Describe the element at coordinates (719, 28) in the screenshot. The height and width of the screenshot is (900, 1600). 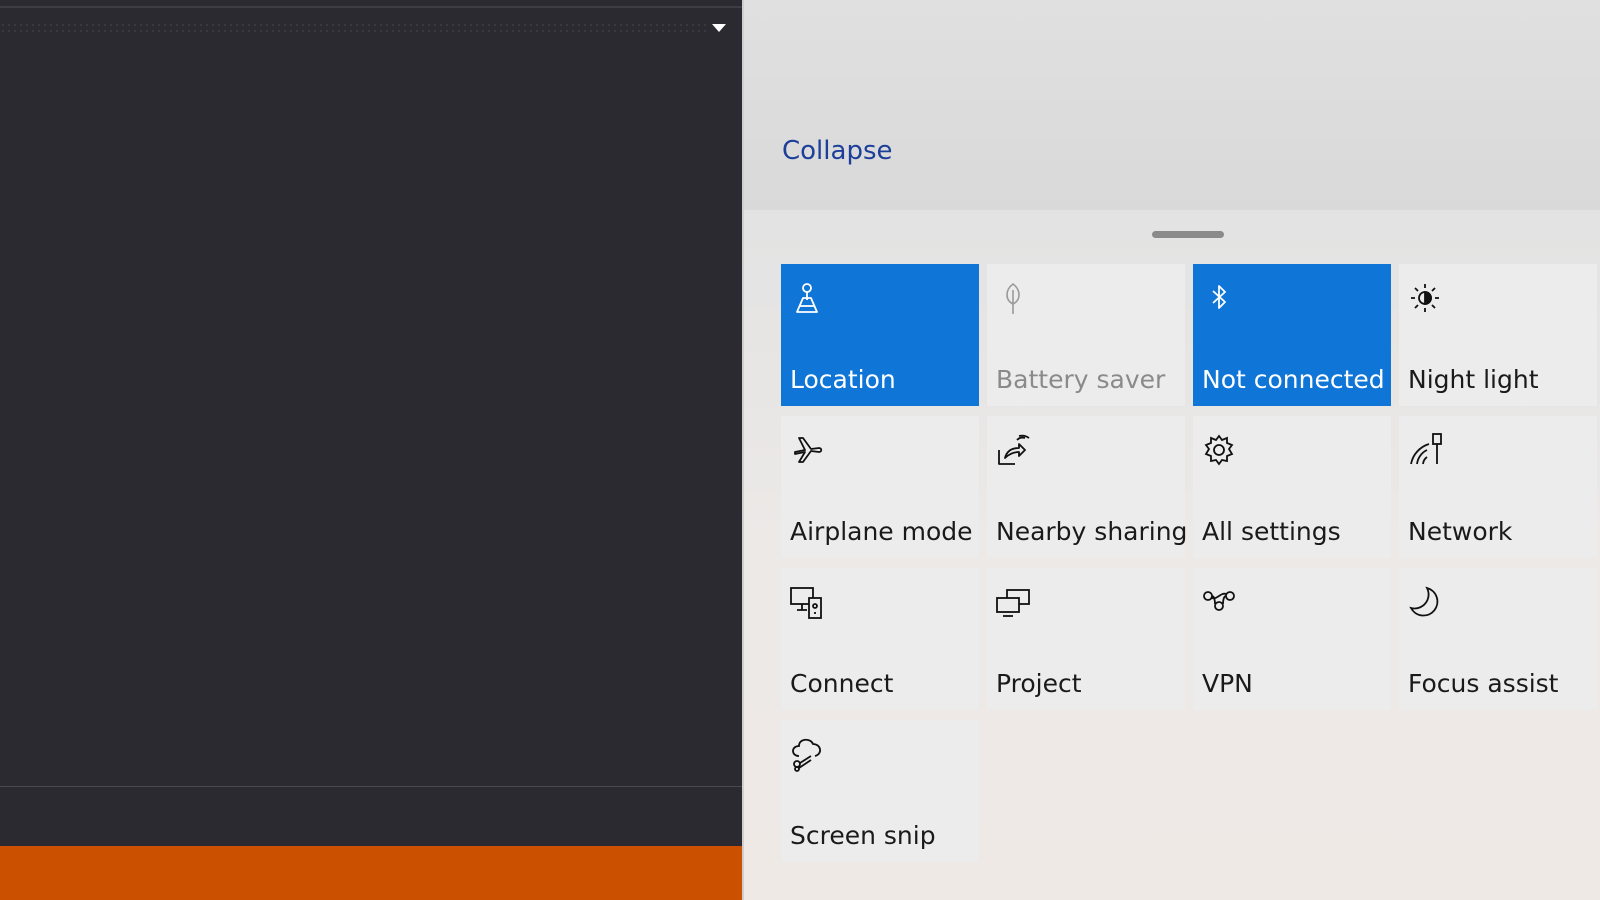
I see `dropdown-arrow-icon` at that location.